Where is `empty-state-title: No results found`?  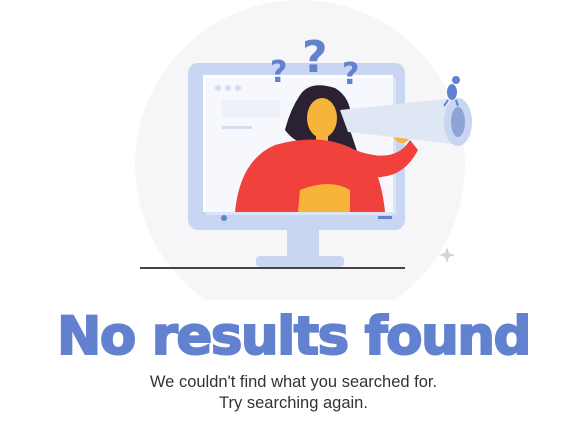
empty-state-title: No results found is located at coordinates (294, 336).